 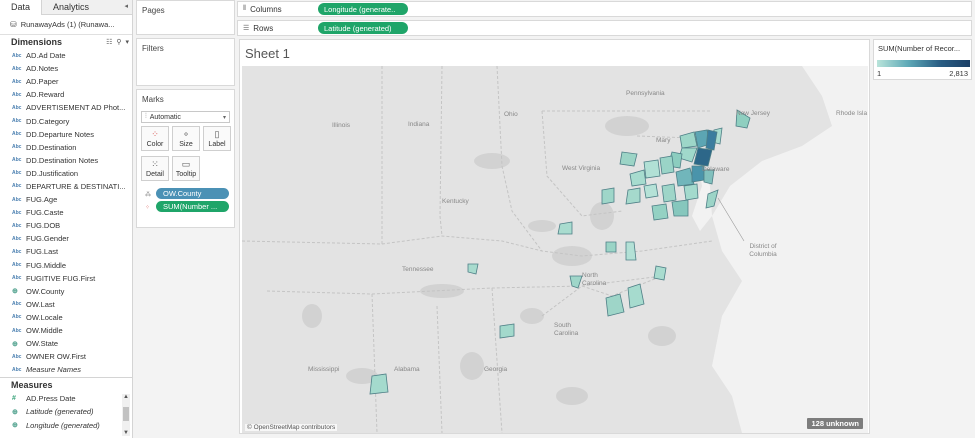 I want to click on ow-county-pill: OW.County, so click(x=192, y=193).